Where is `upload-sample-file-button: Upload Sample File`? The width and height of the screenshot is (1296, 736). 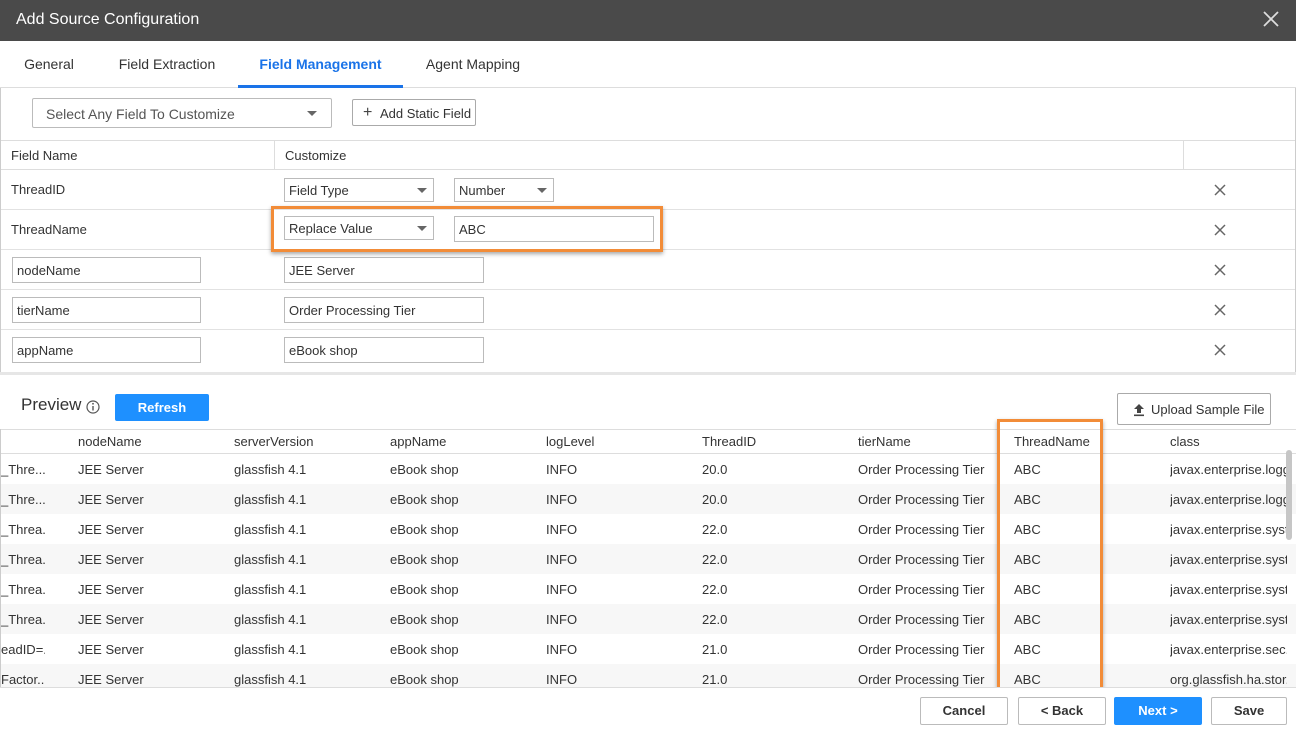
upload-sample-file-button: Upload Sample File is located at coordinates (1194, 409).